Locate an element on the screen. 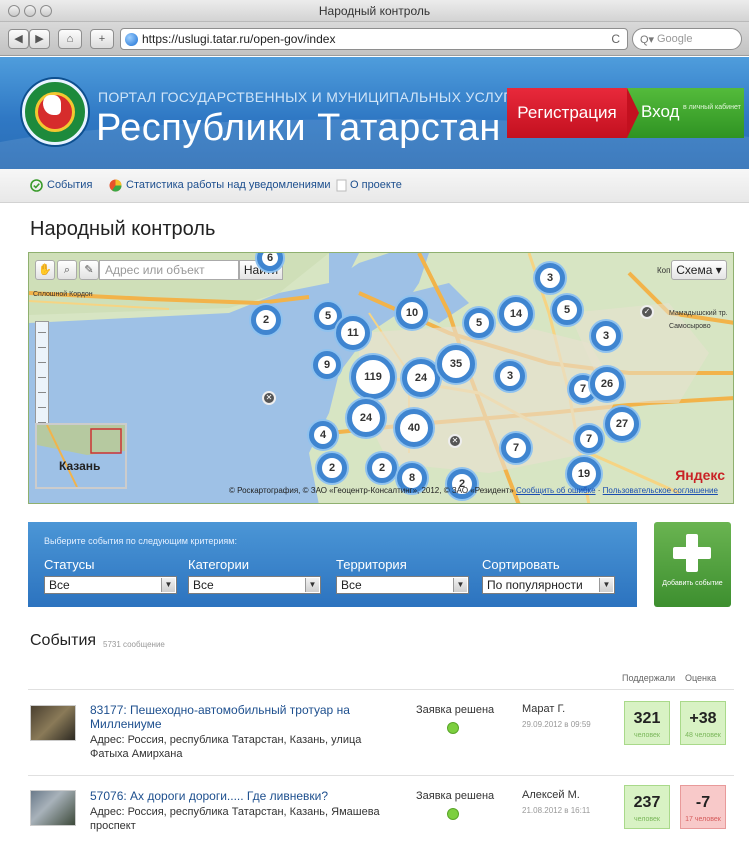  home-button: ⌂ is located at coordinates (70, 39).